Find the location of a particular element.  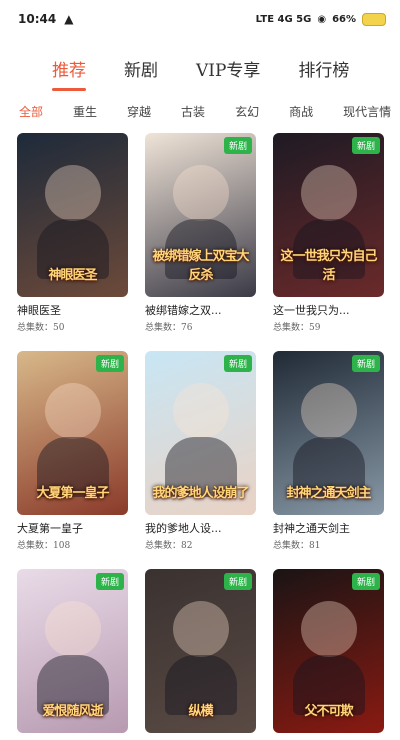

drama-poster: 新剧被绑错嫁上双宝大反杀 is located at coordinates (200, 215).